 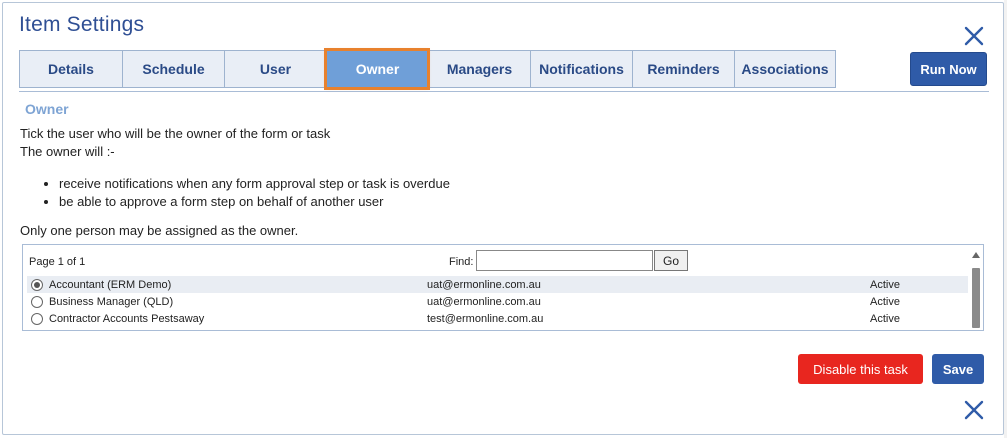 What do you see at coordinates (461, 262) in the screenshot?
I see `find-label: Find:` at bounding box center [461, 262].